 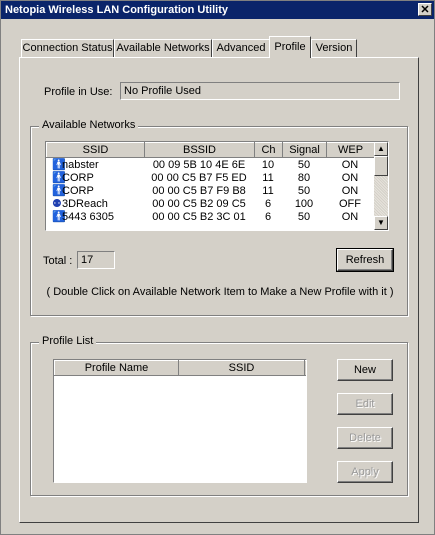 What do you see at coordinates (96, 260) in the screenshot?
I see `total-field: 17` at bounding box center [96, 260].